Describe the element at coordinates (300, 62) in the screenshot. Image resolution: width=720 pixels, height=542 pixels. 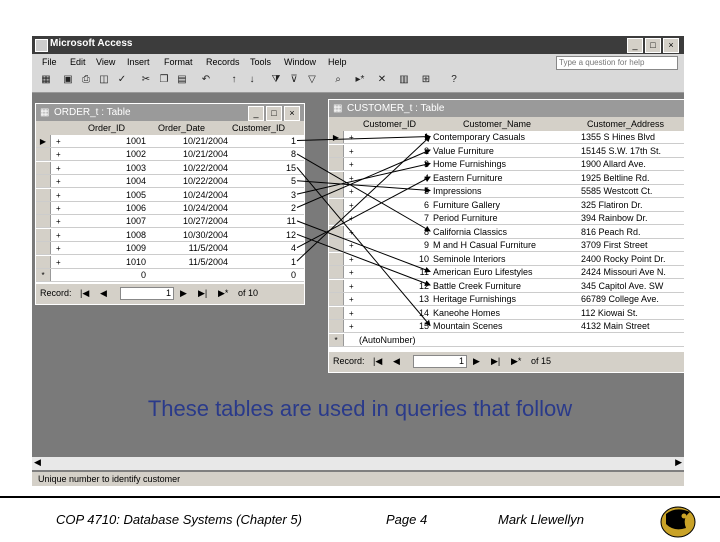
I see `menu-window: Window` at that location.